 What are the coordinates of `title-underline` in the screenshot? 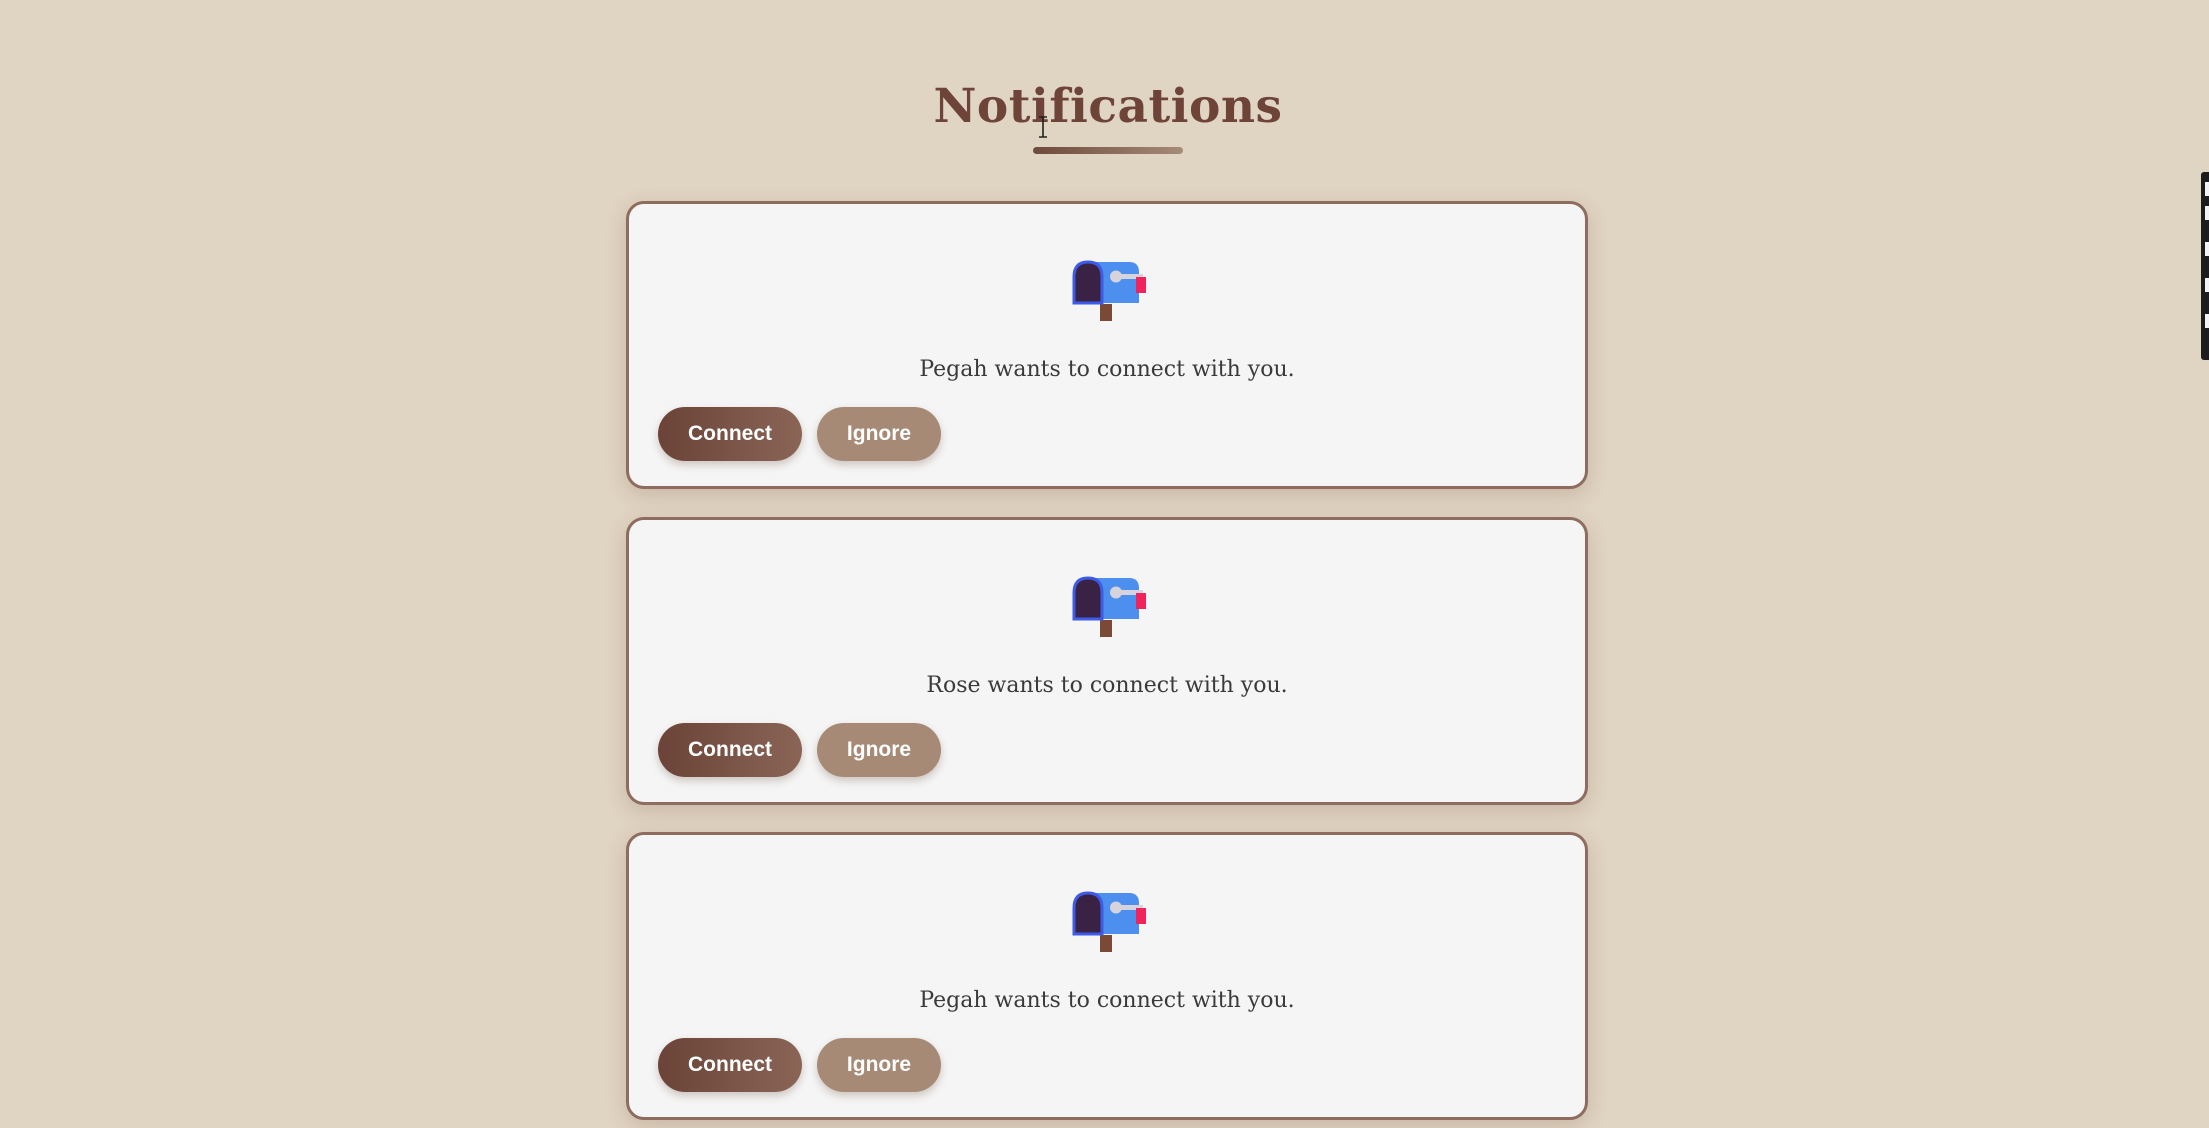 It's located at (1108, 150).